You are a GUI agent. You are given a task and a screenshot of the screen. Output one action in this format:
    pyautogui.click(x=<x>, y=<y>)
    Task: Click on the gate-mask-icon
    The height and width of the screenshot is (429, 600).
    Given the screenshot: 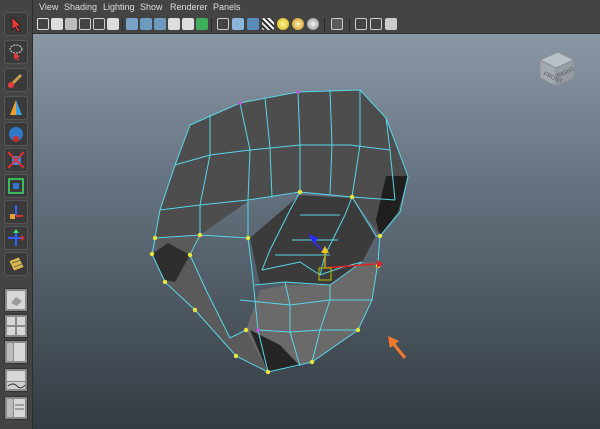 What is the action you would take?
    pyautogui.click(x=146, y=24)
    